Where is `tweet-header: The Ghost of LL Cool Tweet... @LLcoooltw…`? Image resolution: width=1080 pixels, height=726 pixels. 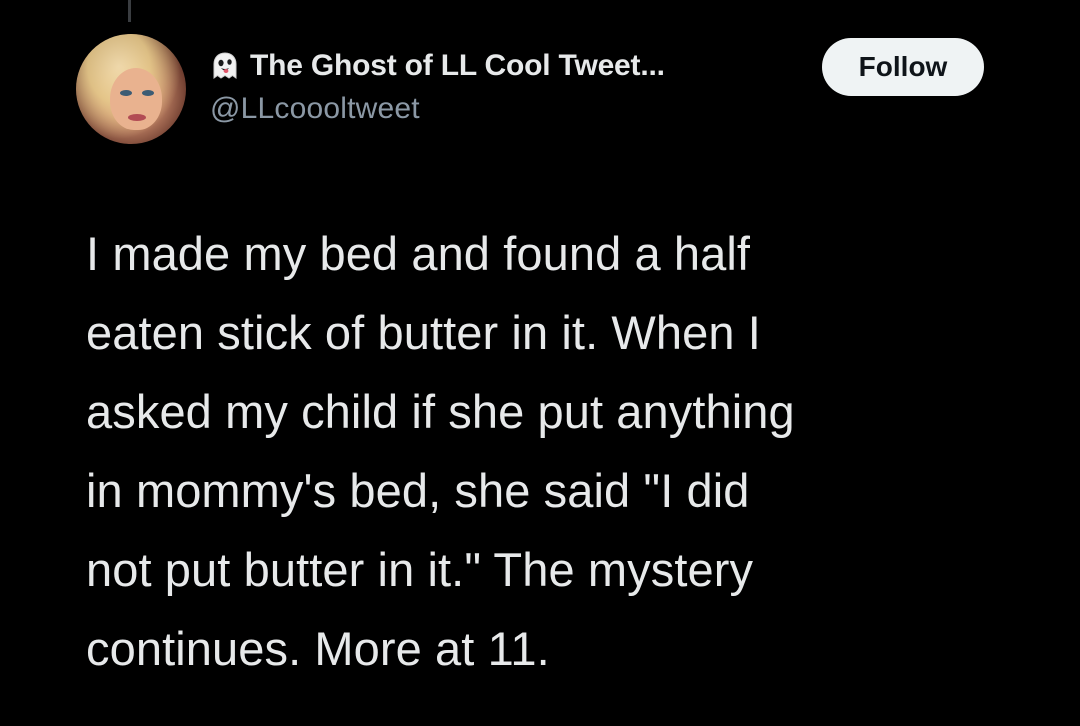
tweet-header: The Ghost of LL Cool Tweet... @LLcoooltw… is located at coordinates (437, 85).